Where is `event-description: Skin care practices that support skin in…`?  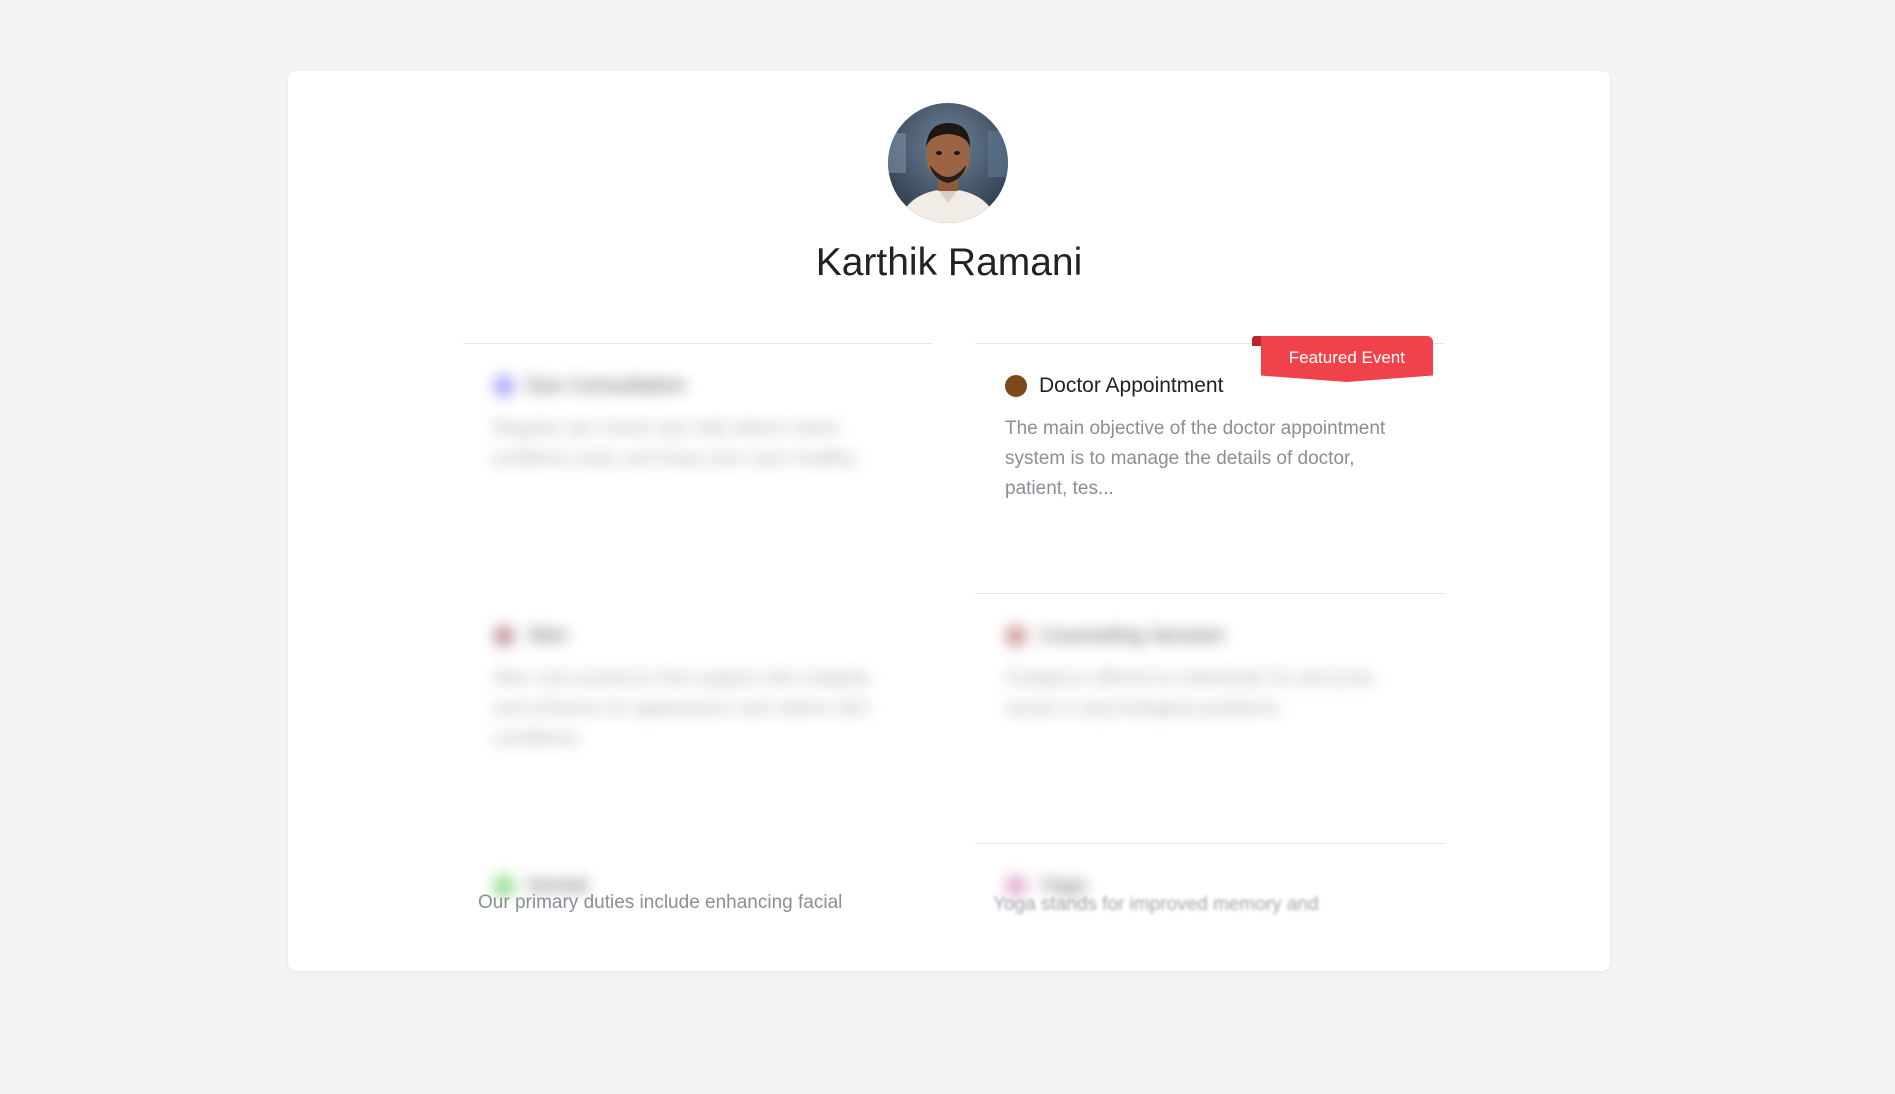
event-description: Skin care practices that support skin in… is located at coordinates (682, 708).